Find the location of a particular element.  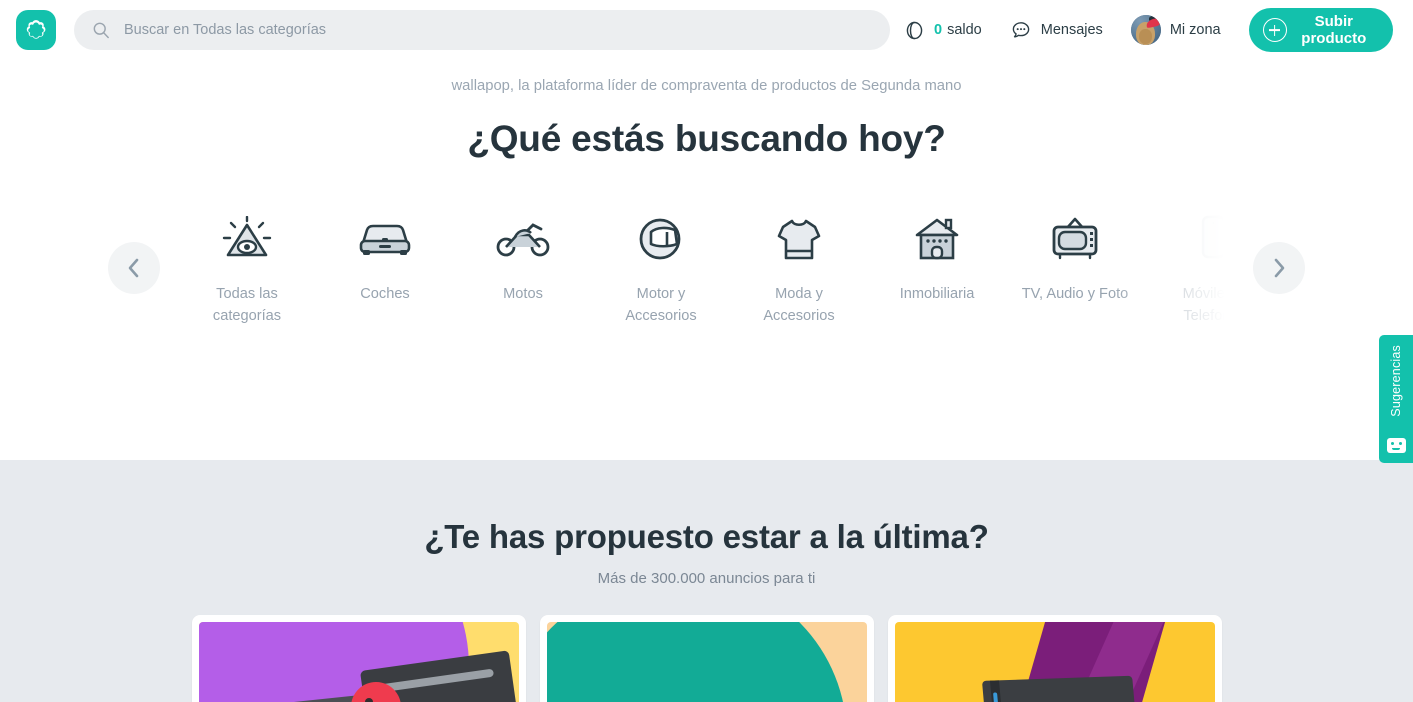

wallapop-logo is located at coordinates (36, 30).